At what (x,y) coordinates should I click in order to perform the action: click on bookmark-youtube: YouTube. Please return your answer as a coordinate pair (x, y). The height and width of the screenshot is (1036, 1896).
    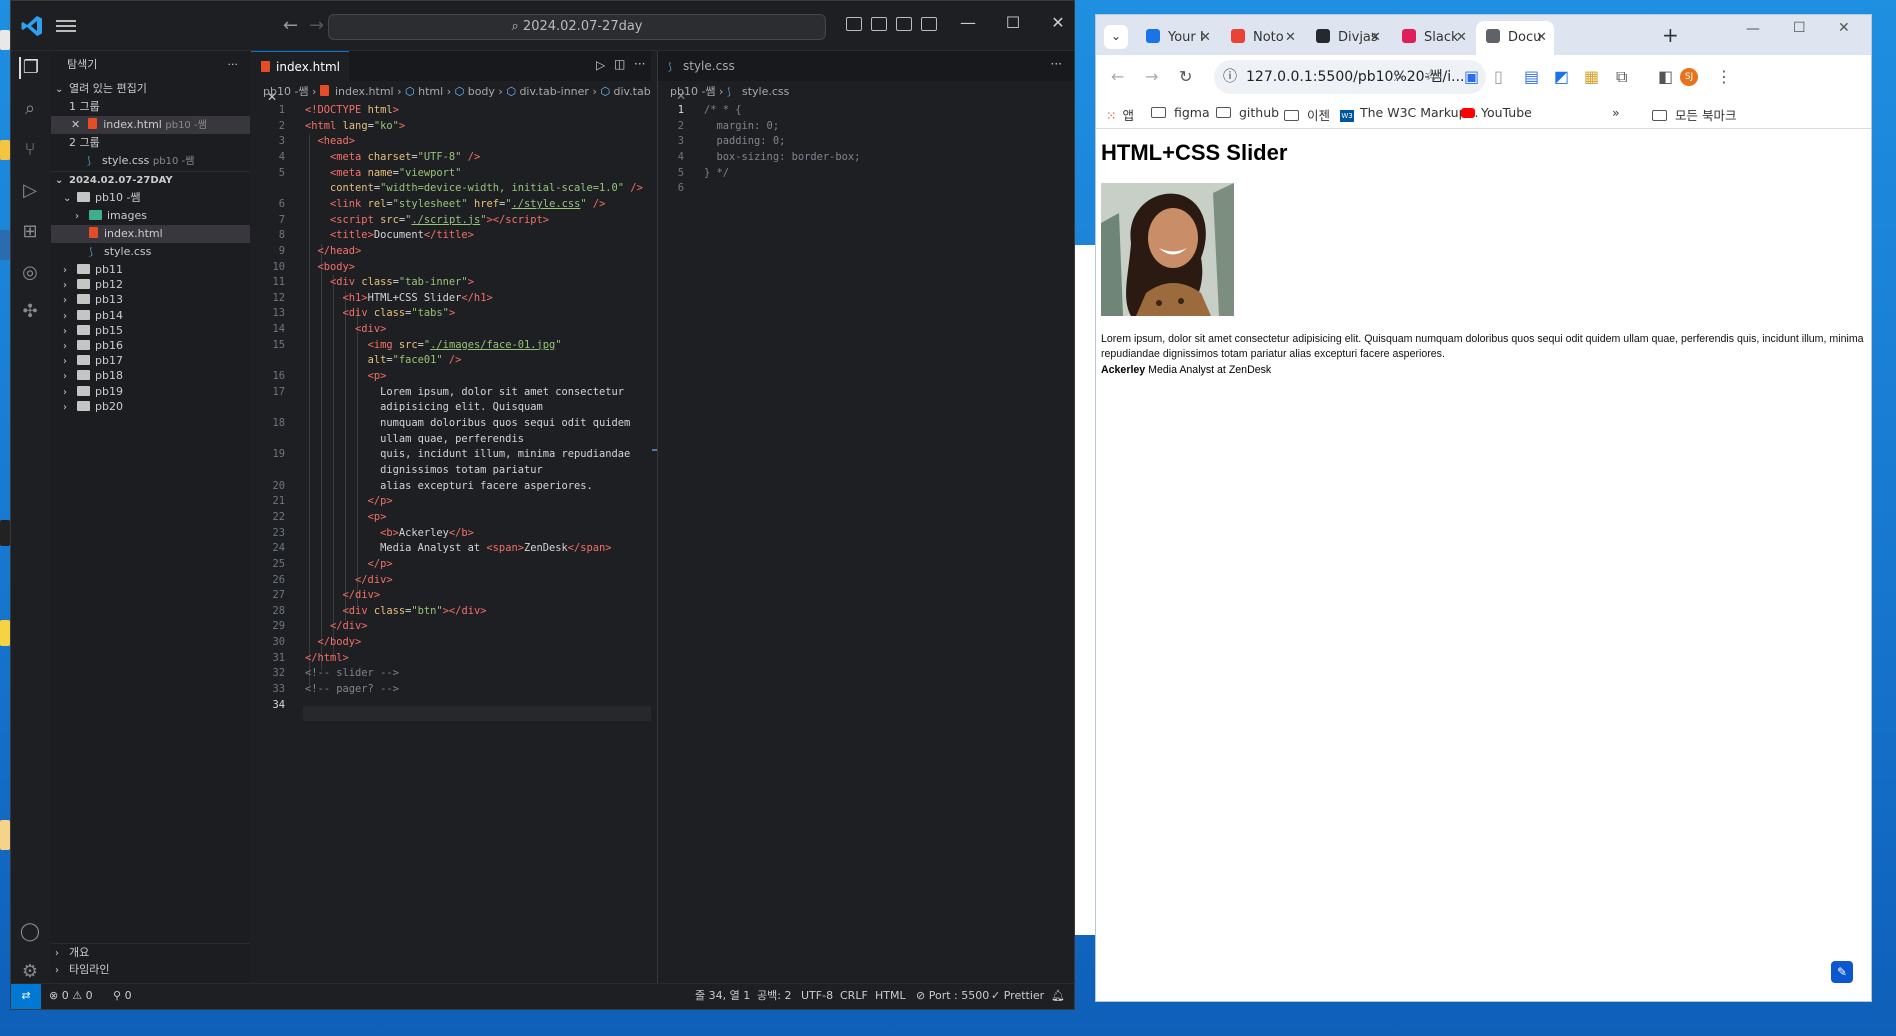
    Looking at the image, I should click on (1496, 112).